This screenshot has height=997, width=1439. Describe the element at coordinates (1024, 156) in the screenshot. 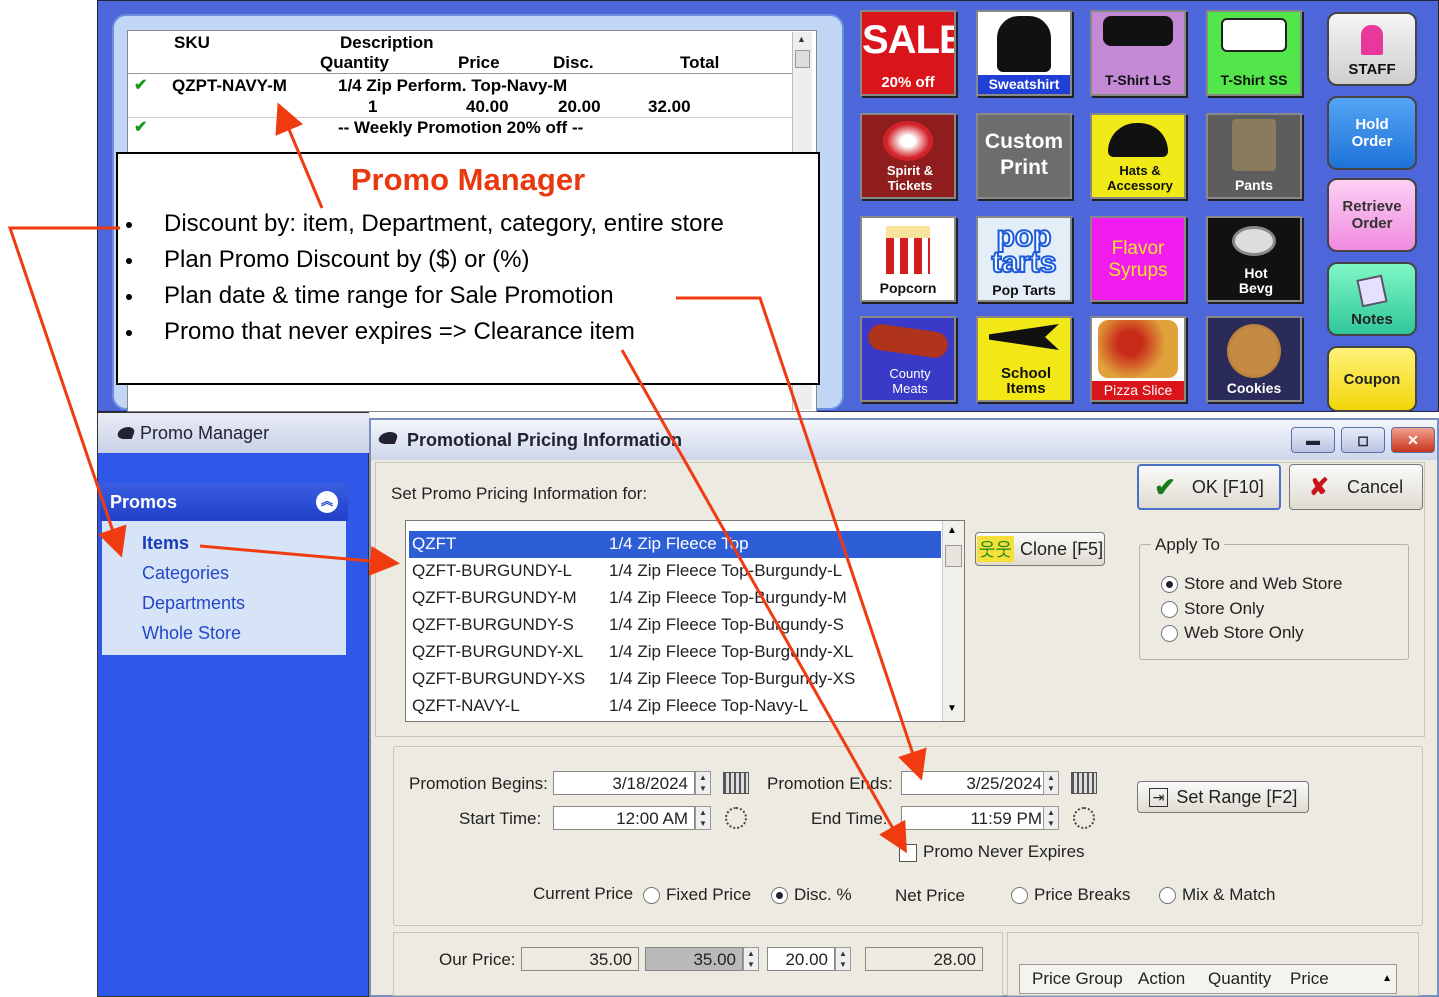

I see `tile-custom-print: Custom Print` at that location.